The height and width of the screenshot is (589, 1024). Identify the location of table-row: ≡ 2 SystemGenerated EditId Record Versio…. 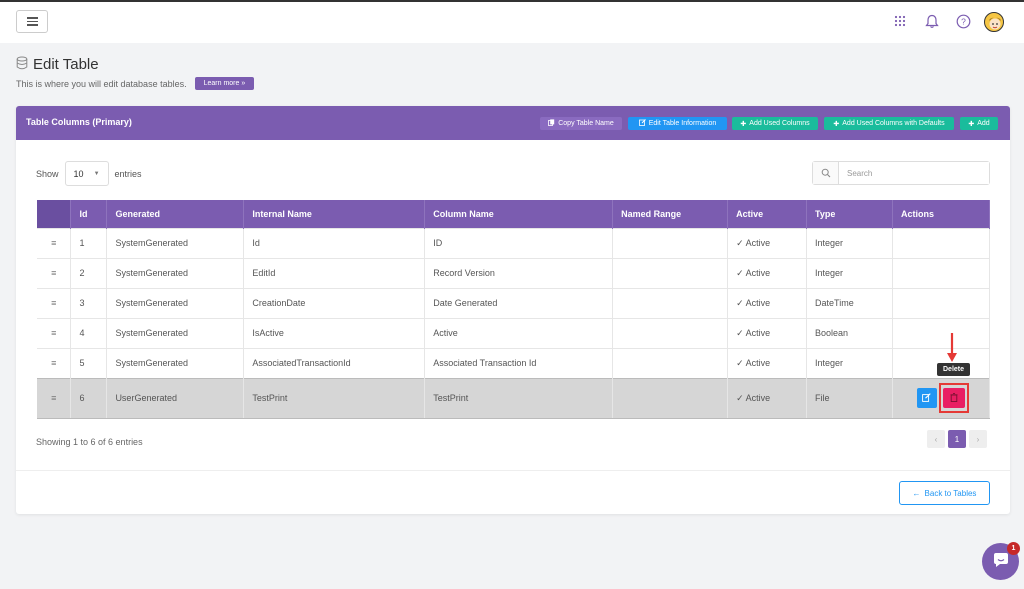
(514, 272).